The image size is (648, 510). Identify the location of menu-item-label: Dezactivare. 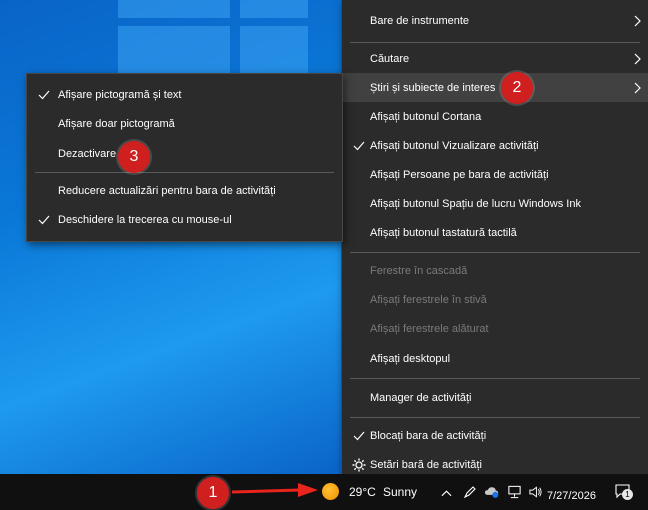
(87, 153).